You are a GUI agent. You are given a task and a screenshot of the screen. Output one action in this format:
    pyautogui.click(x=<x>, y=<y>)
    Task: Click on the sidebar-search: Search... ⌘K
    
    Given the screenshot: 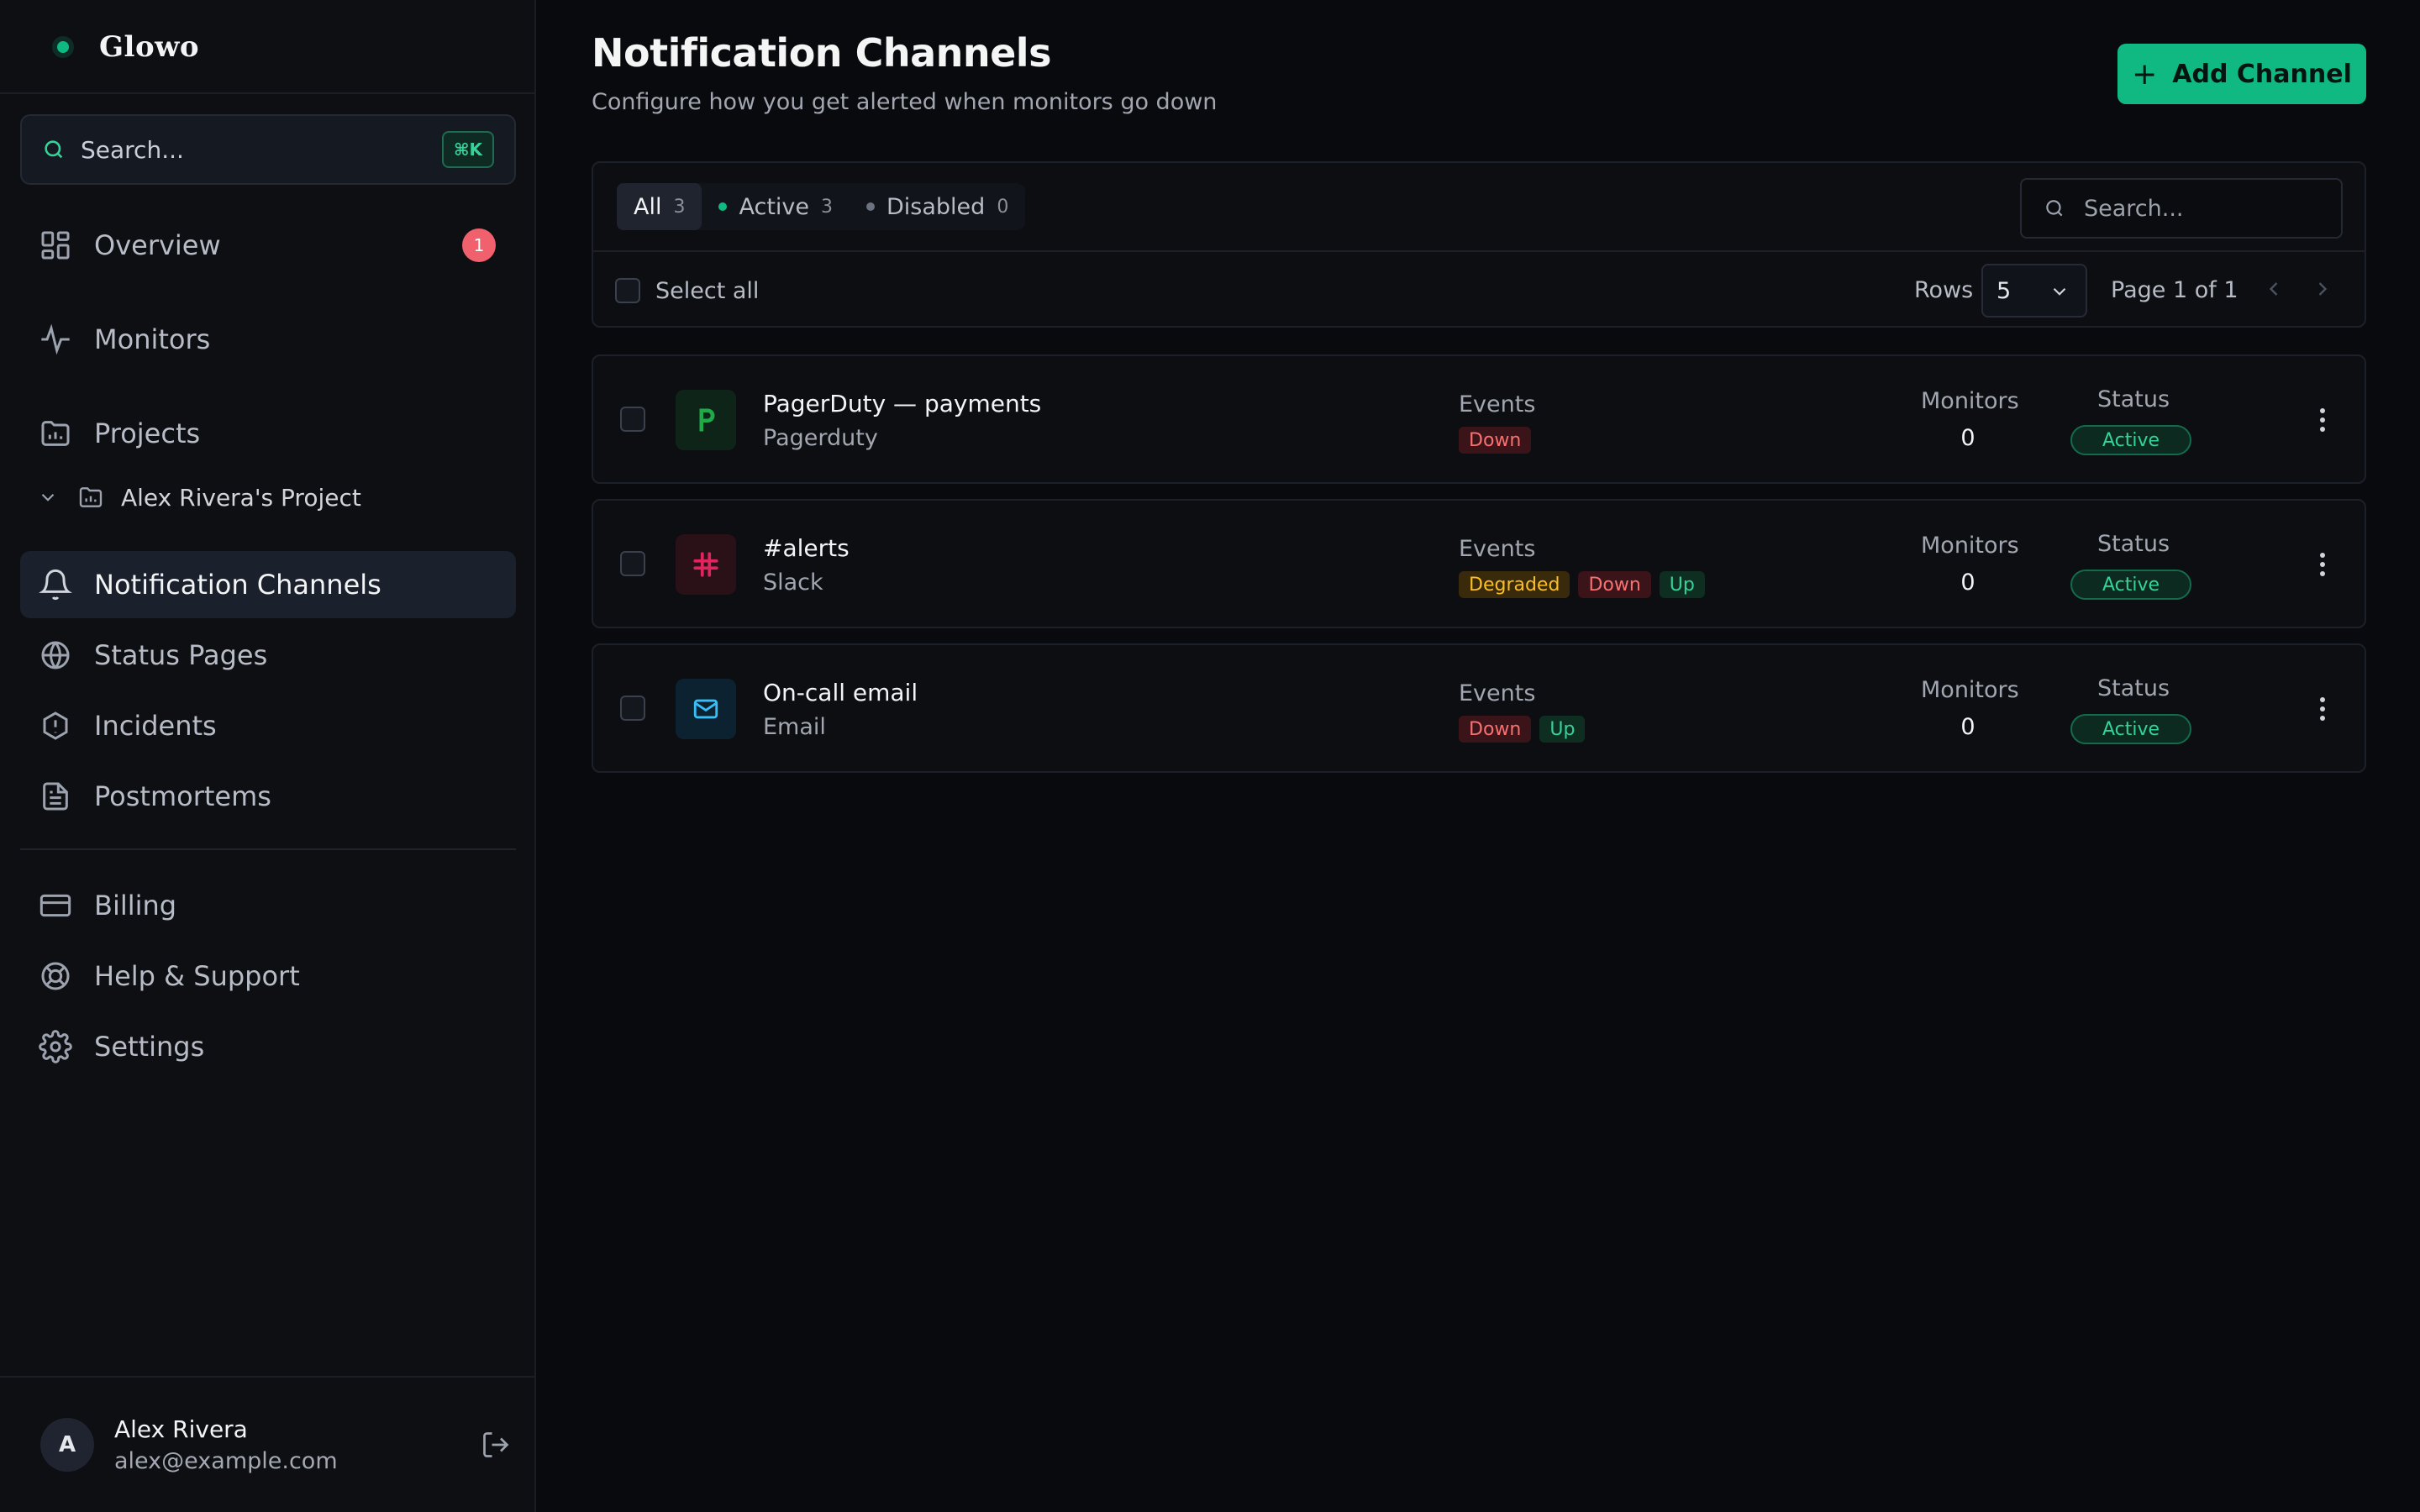 What is the action you would take?
    pyautogui.click(x=268, y=149)
    